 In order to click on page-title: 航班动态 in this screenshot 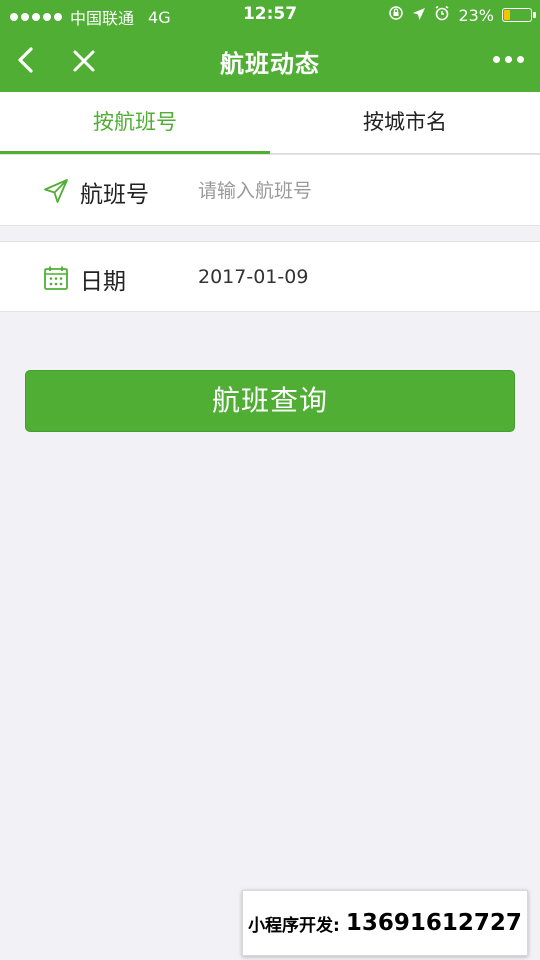, I will do `click(270, 64)`.